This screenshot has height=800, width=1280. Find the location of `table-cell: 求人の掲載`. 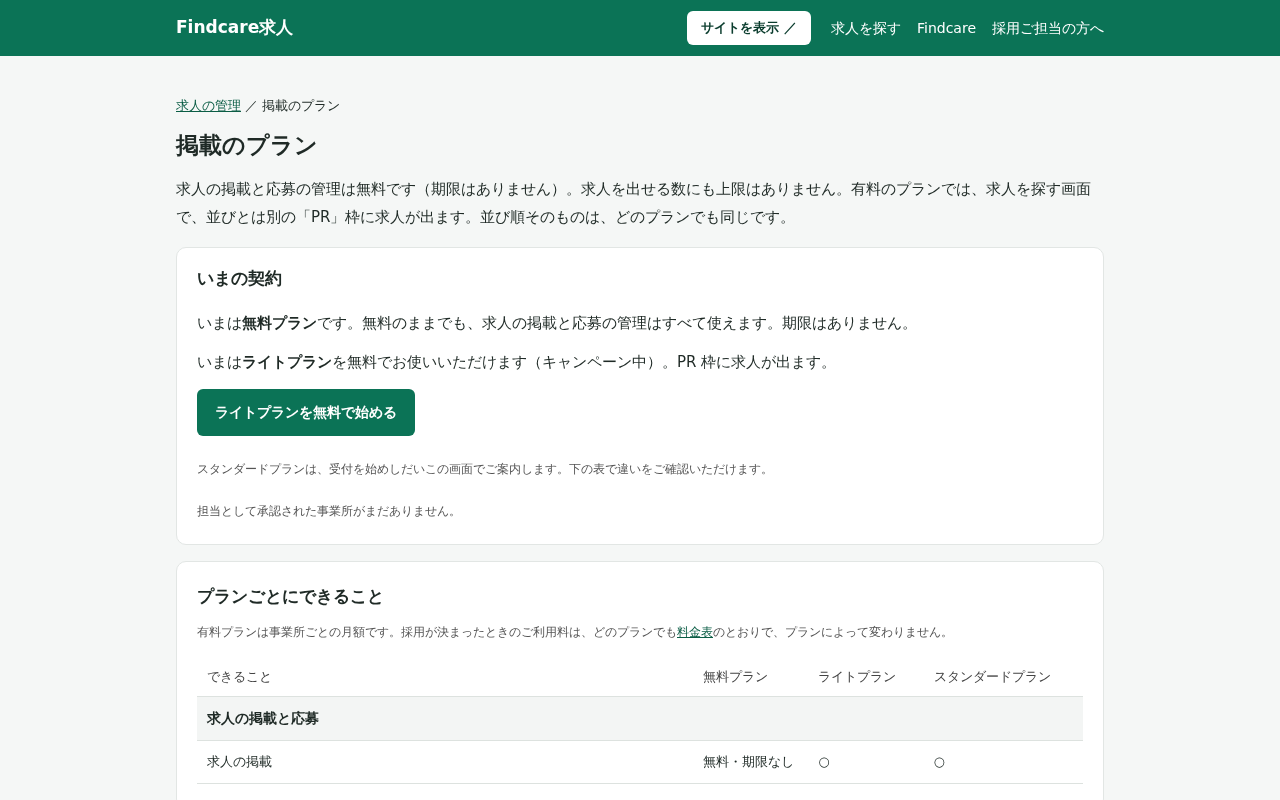

table-cell: 求人の掲載 is located at coordinates (445, 762).